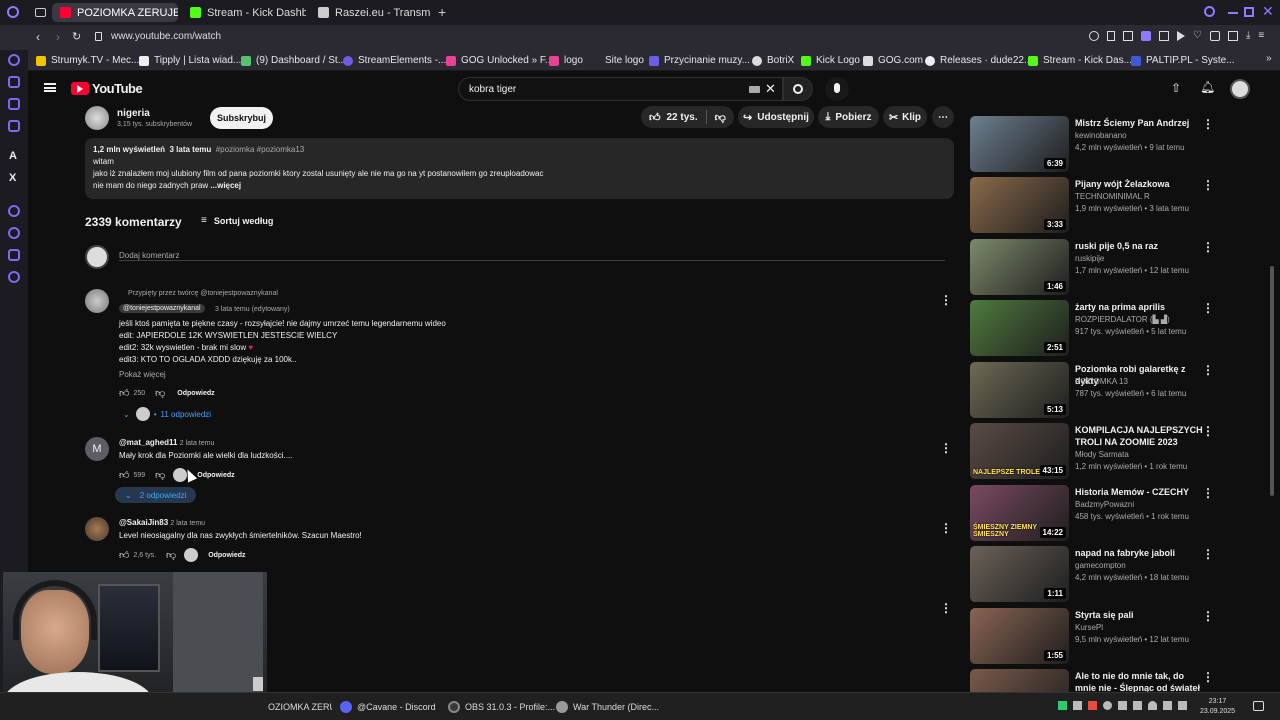 Image resolution: width=1280 pixels, height=720 pixels. What do you see at coordinates (1100, 566) in the screenshot?
I see `related-video-channel: gamecompton` at bounding box center [1100, 566].